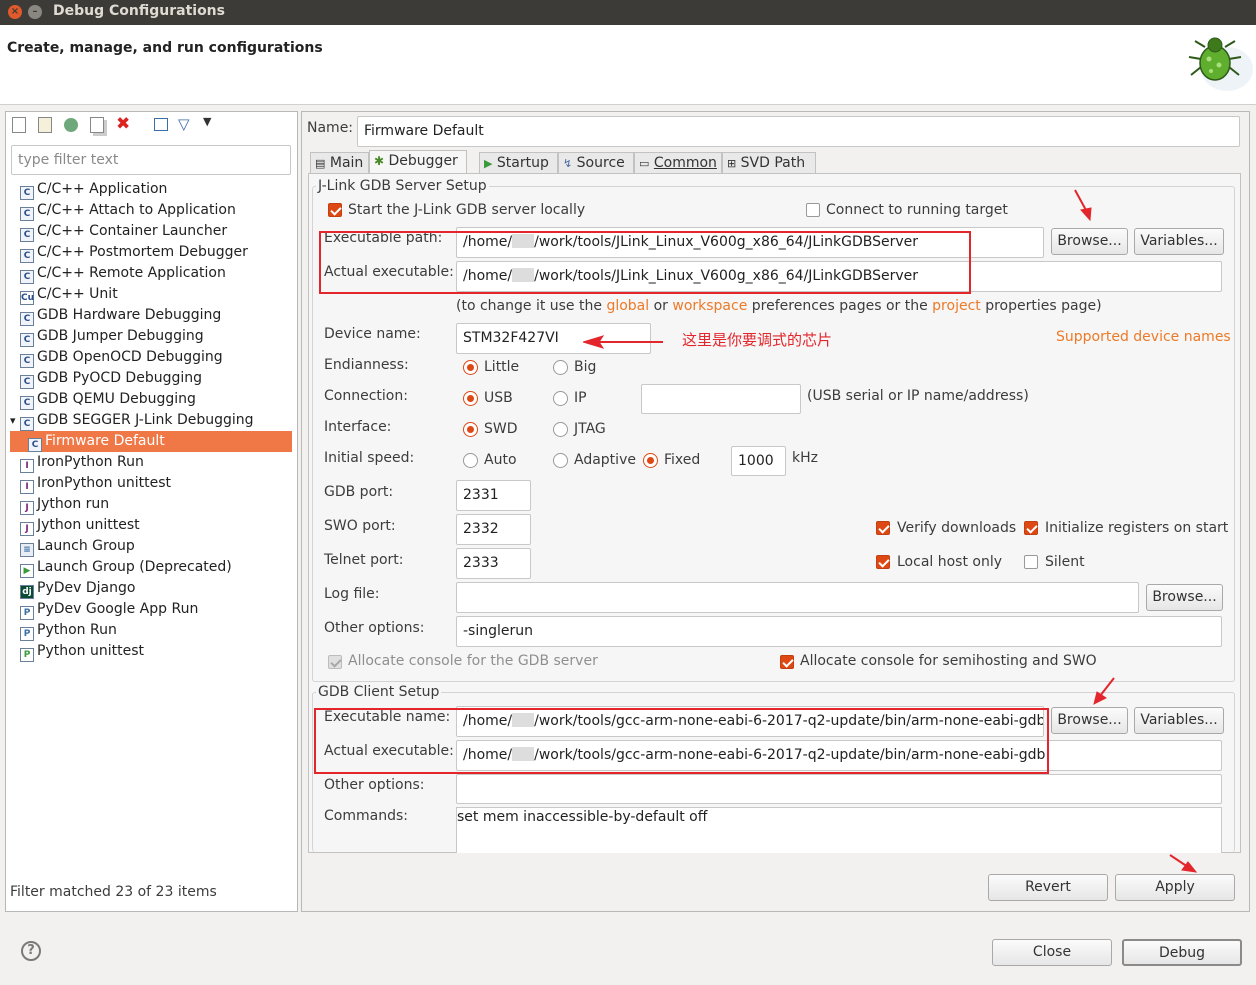 Image resolution: width=1256 pixels, height=985 pixels. Describe the element at coordinates (184, 124) in the screenshot. I see `filter-icon: ▽` at that location.